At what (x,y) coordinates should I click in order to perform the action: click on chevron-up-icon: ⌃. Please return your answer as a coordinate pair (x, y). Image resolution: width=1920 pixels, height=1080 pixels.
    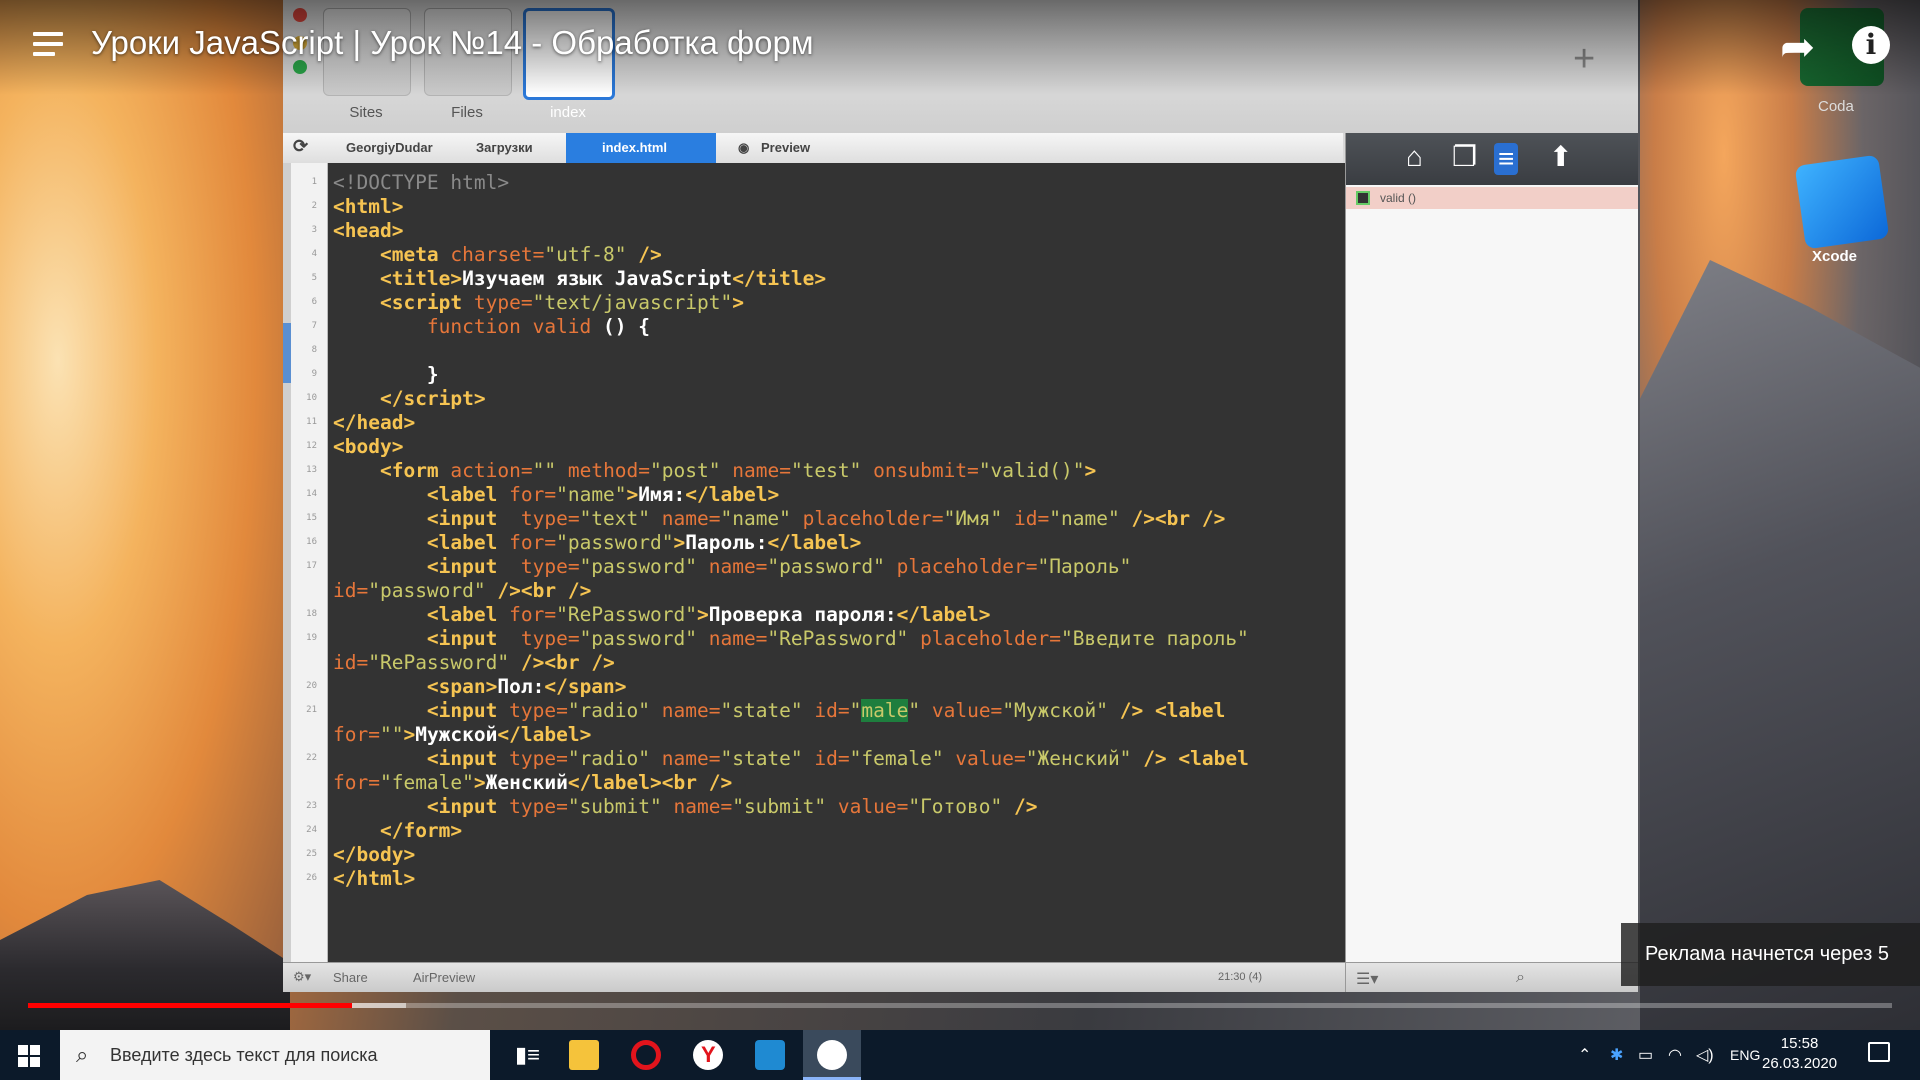
    Looking at the image, I should click on (1584, 1055).